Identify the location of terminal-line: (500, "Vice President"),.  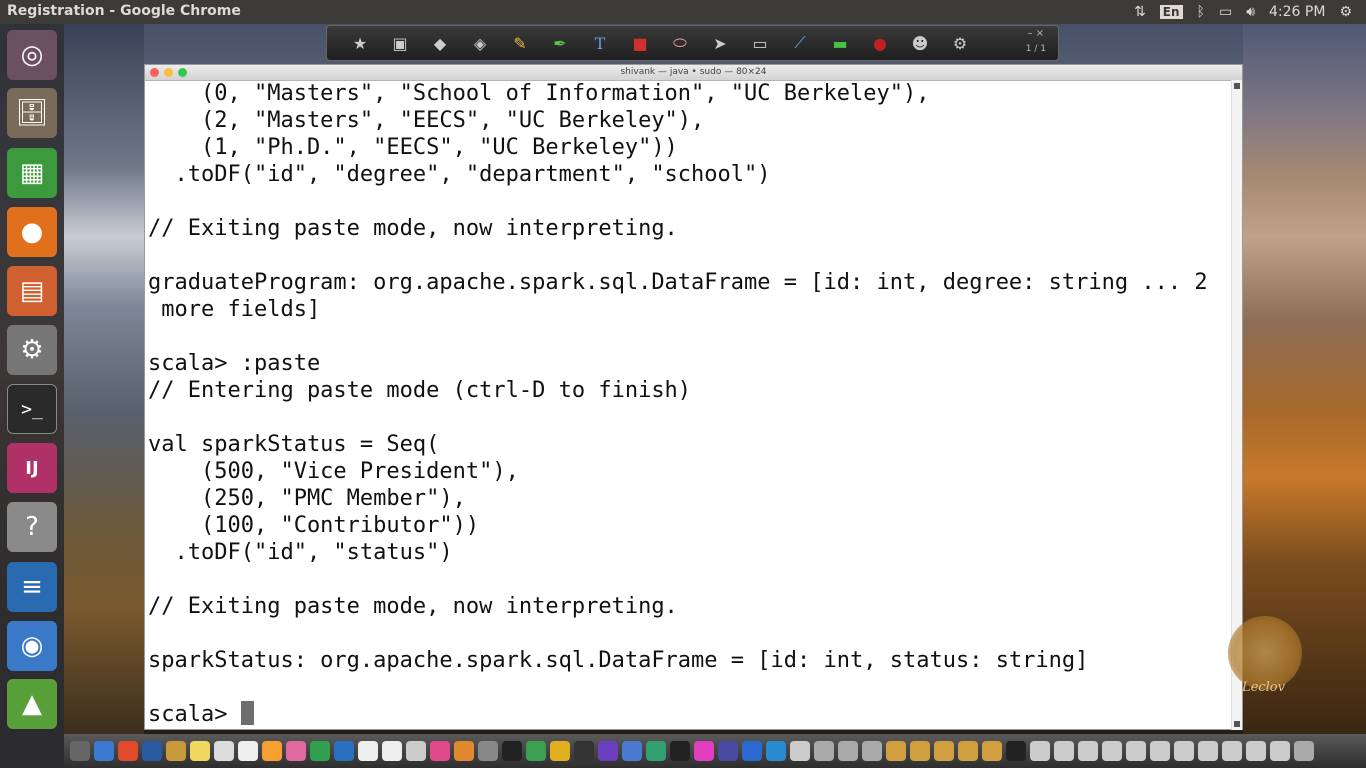
(333, 471).